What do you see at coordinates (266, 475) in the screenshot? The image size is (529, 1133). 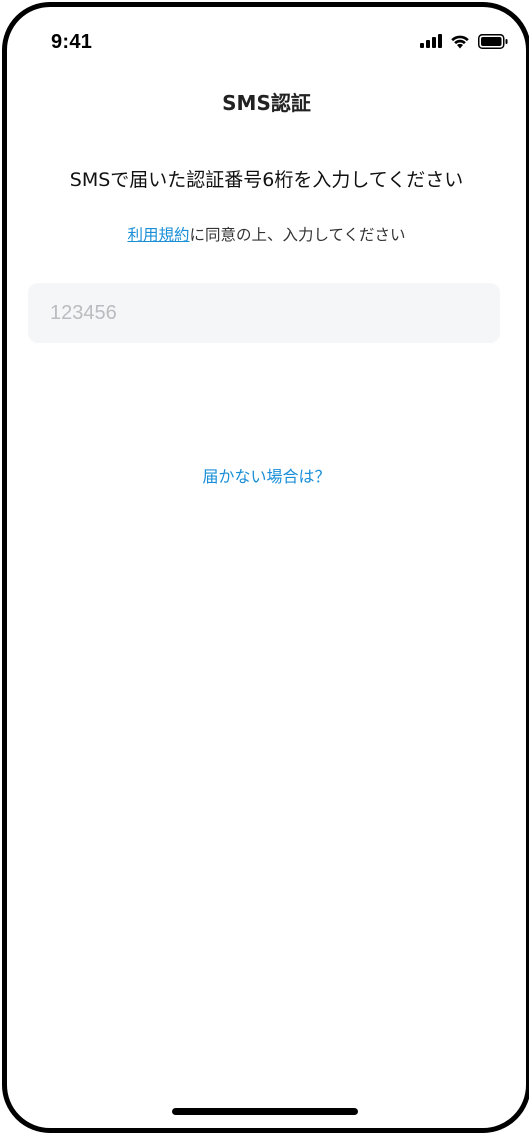 I see `code-not-received-link: 届かない場合は？` at bounding box center [266, 475].